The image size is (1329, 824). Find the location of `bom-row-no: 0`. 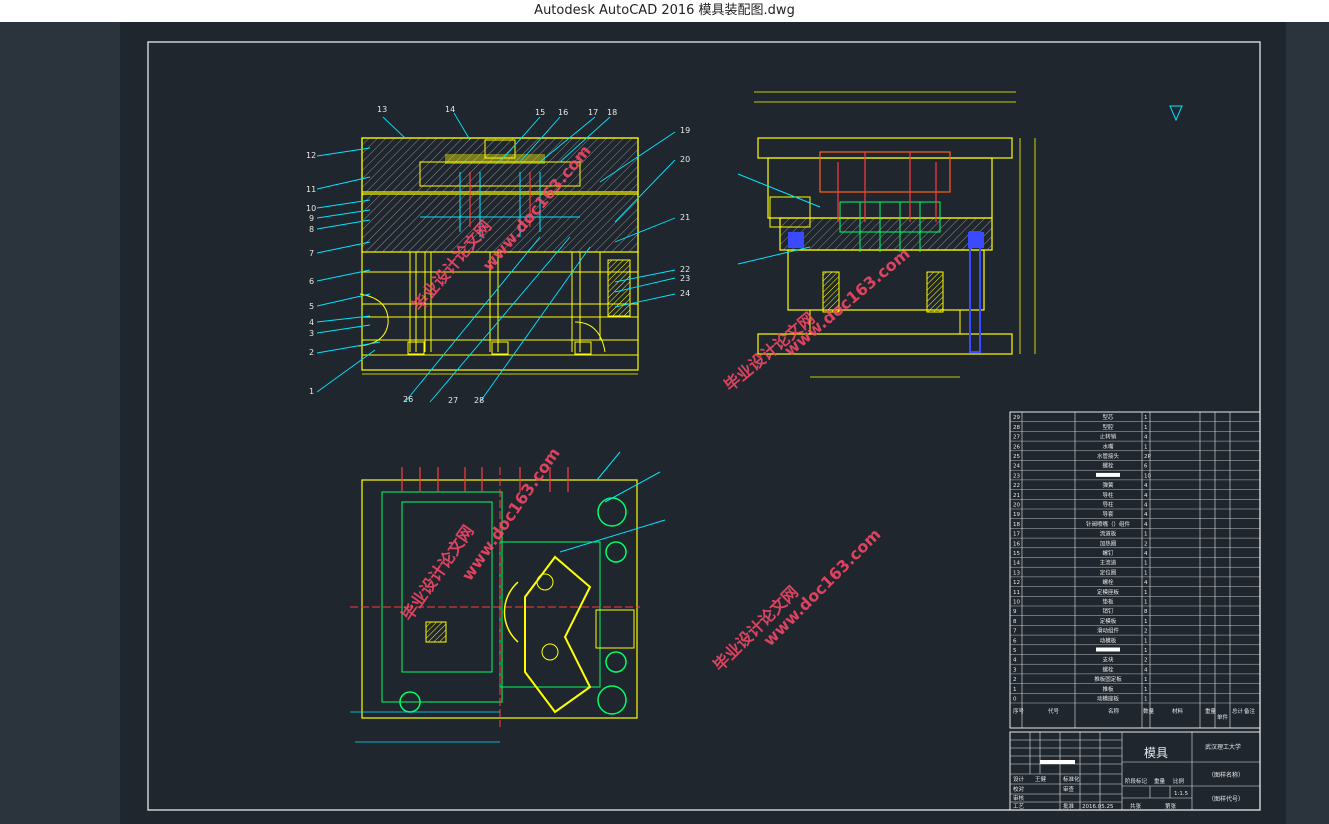

bom-row-no: 0 is located at coordinates (1015, 700).